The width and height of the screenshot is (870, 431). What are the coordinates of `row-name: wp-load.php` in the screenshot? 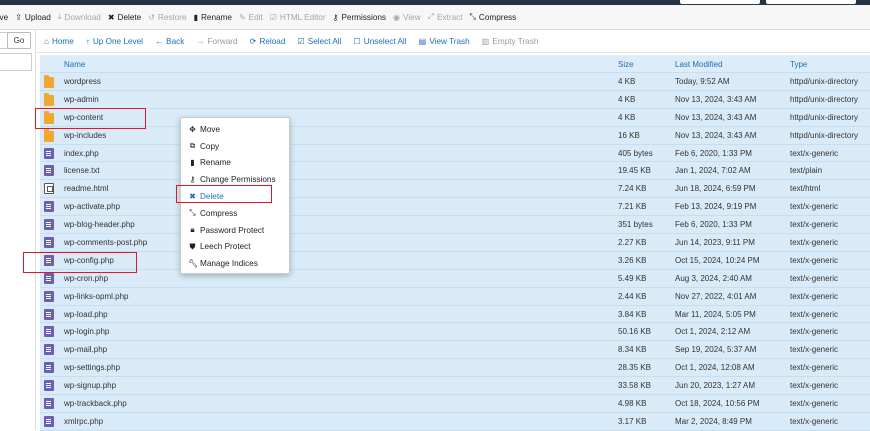 It's located at (86, 314).